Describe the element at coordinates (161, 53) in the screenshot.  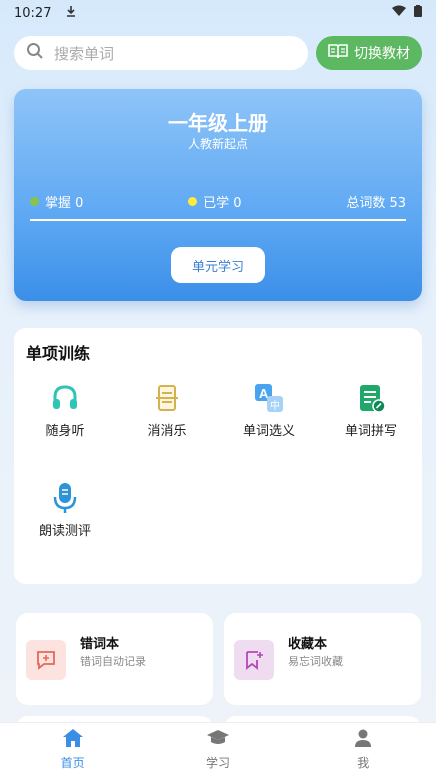
I see `search-input: 搜索单词` at that location.